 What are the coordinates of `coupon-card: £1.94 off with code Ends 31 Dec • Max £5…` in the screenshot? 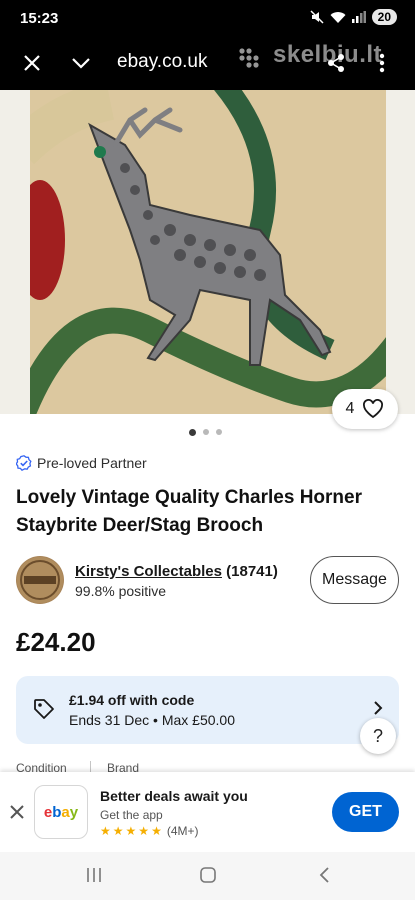 It's located at (207, 710).